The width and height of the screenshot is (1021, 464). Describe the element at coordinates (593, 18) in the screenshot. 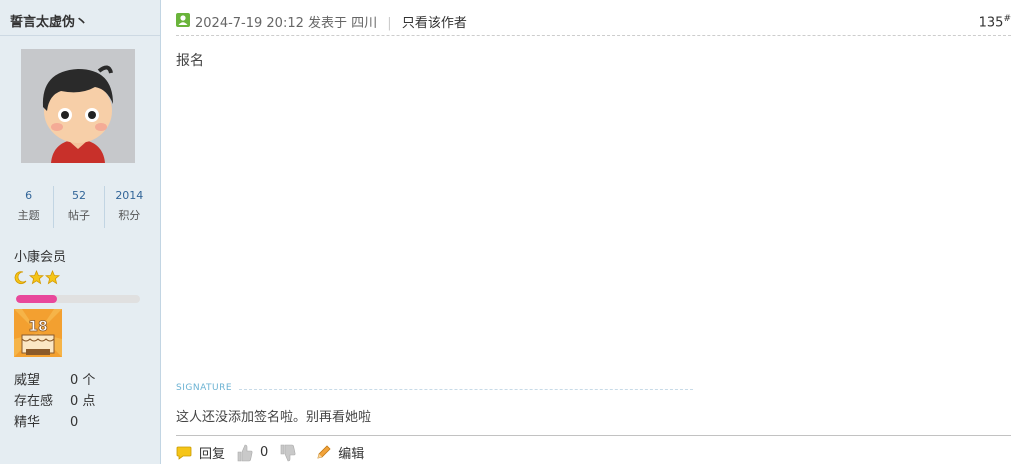

I see `post-header: 2024-7-19 20:12 发表于 四川 | 只看该作者 135#` at that location.